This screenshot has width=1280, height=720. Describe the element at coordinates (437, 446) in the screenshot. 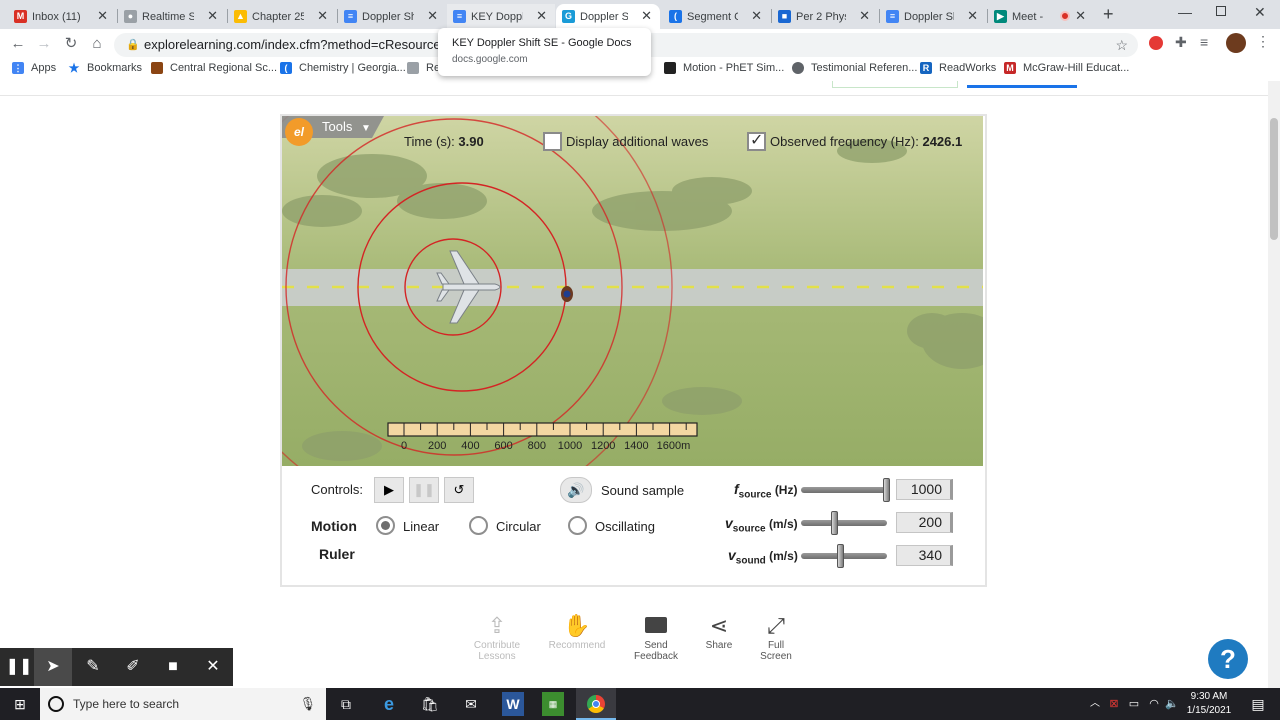

I see `ruler-tick-label: 200` at that location.